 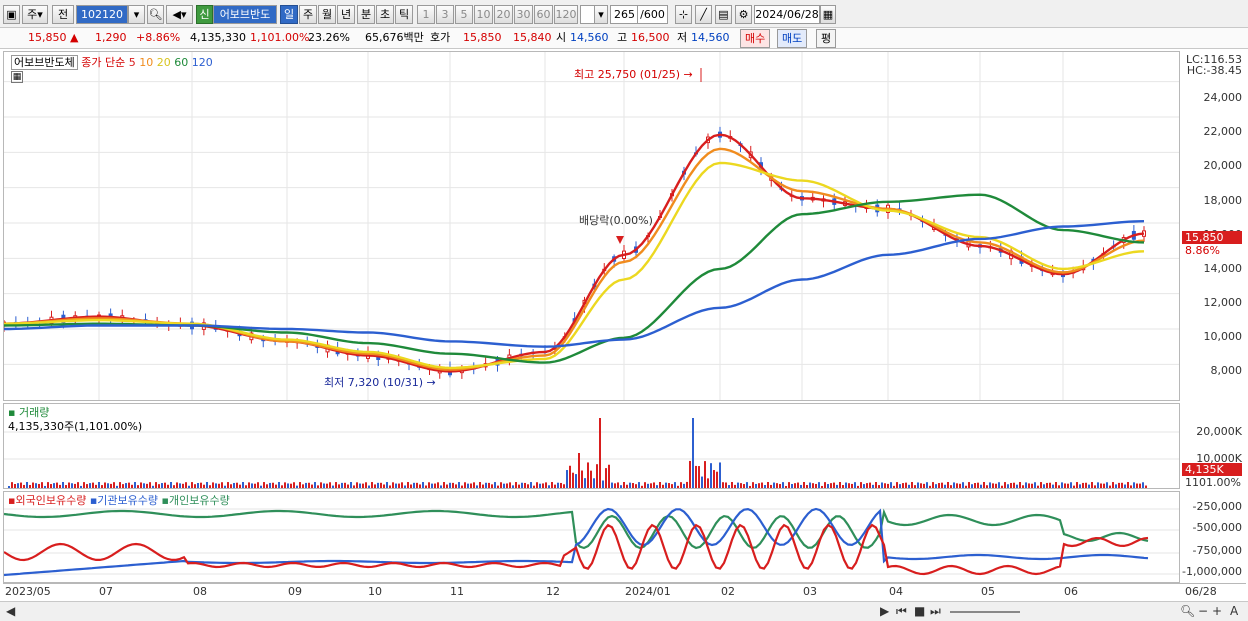 I want to click on interval-20: 20, so click(x=503, y=14).